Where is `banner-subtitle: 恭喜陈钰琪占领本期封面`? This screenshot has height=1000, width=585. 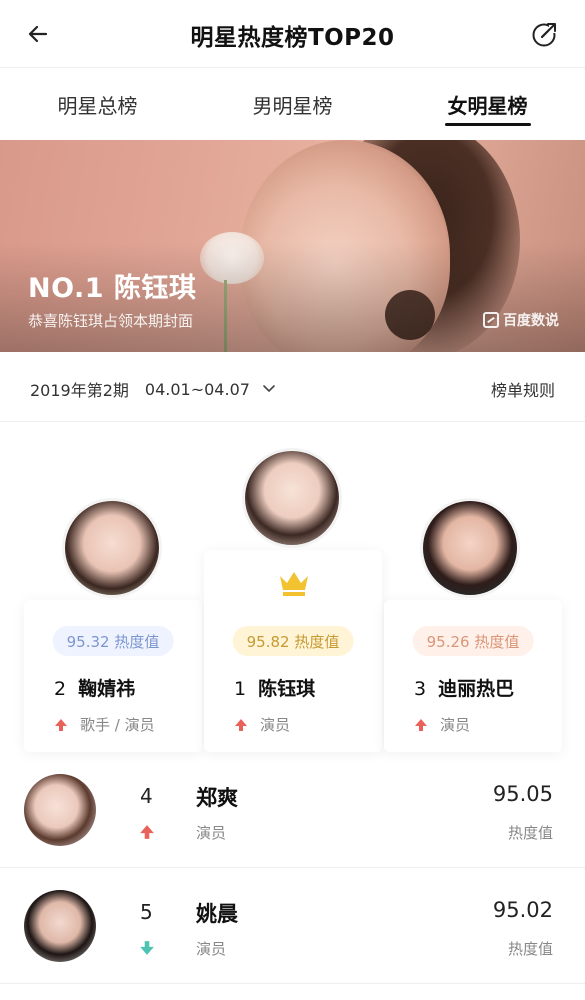
banner-subtitle: 恭喜陈钰琪占领本期封面 is located at coordinates (111, 321).